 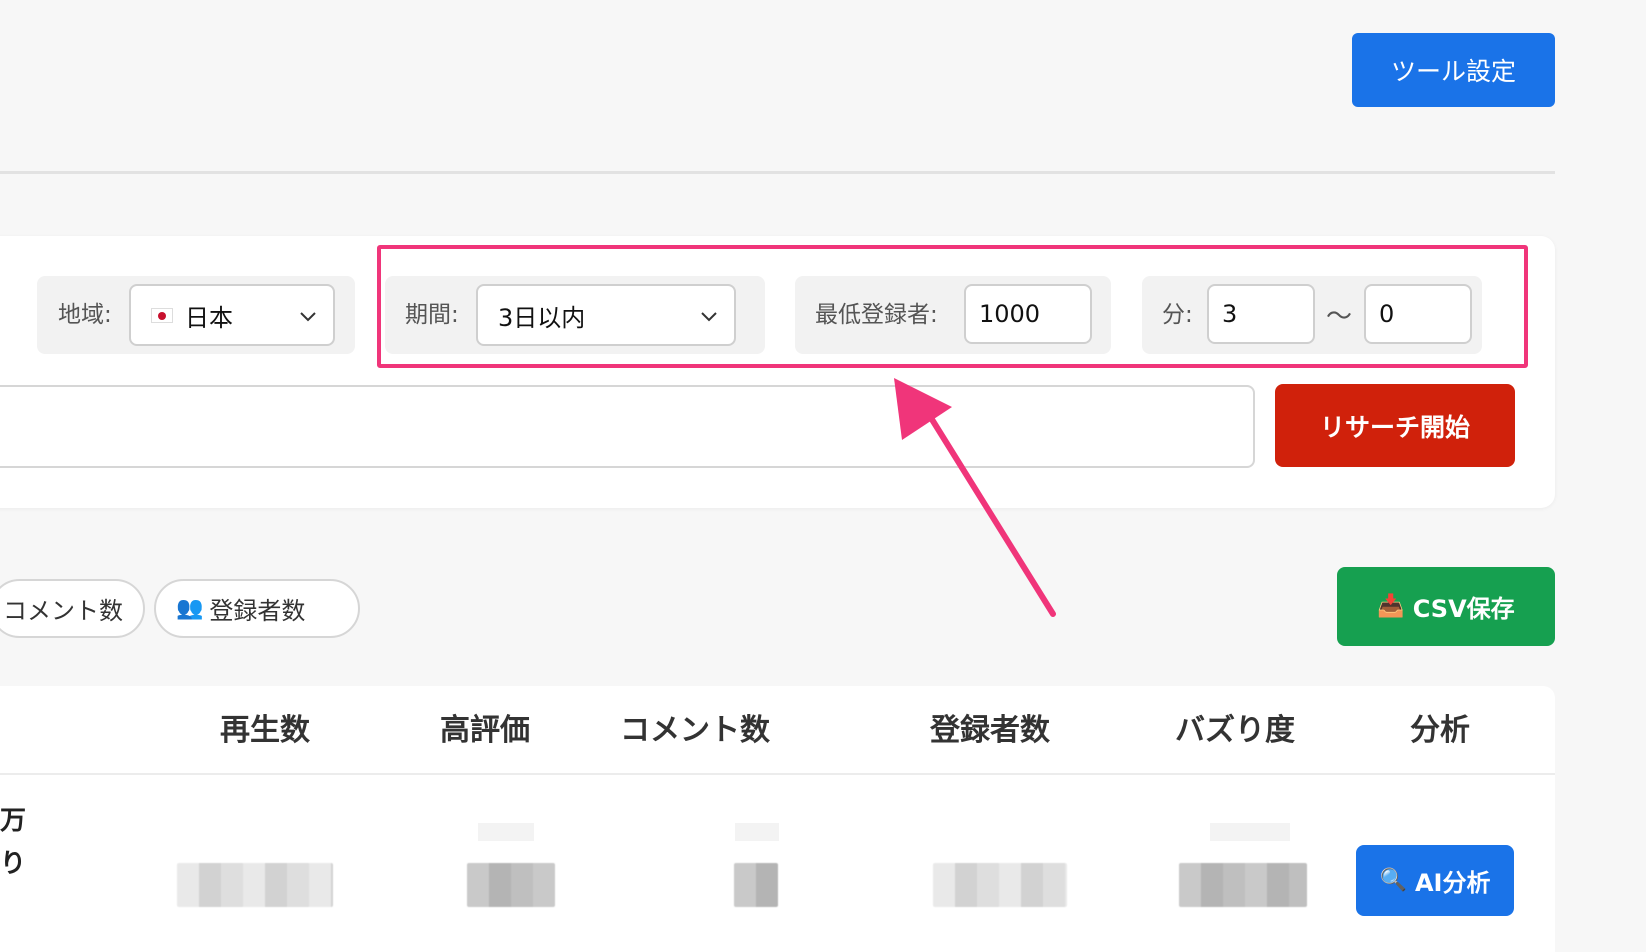 I want to click on japan-flag-icon, so click(x=162, y=315).